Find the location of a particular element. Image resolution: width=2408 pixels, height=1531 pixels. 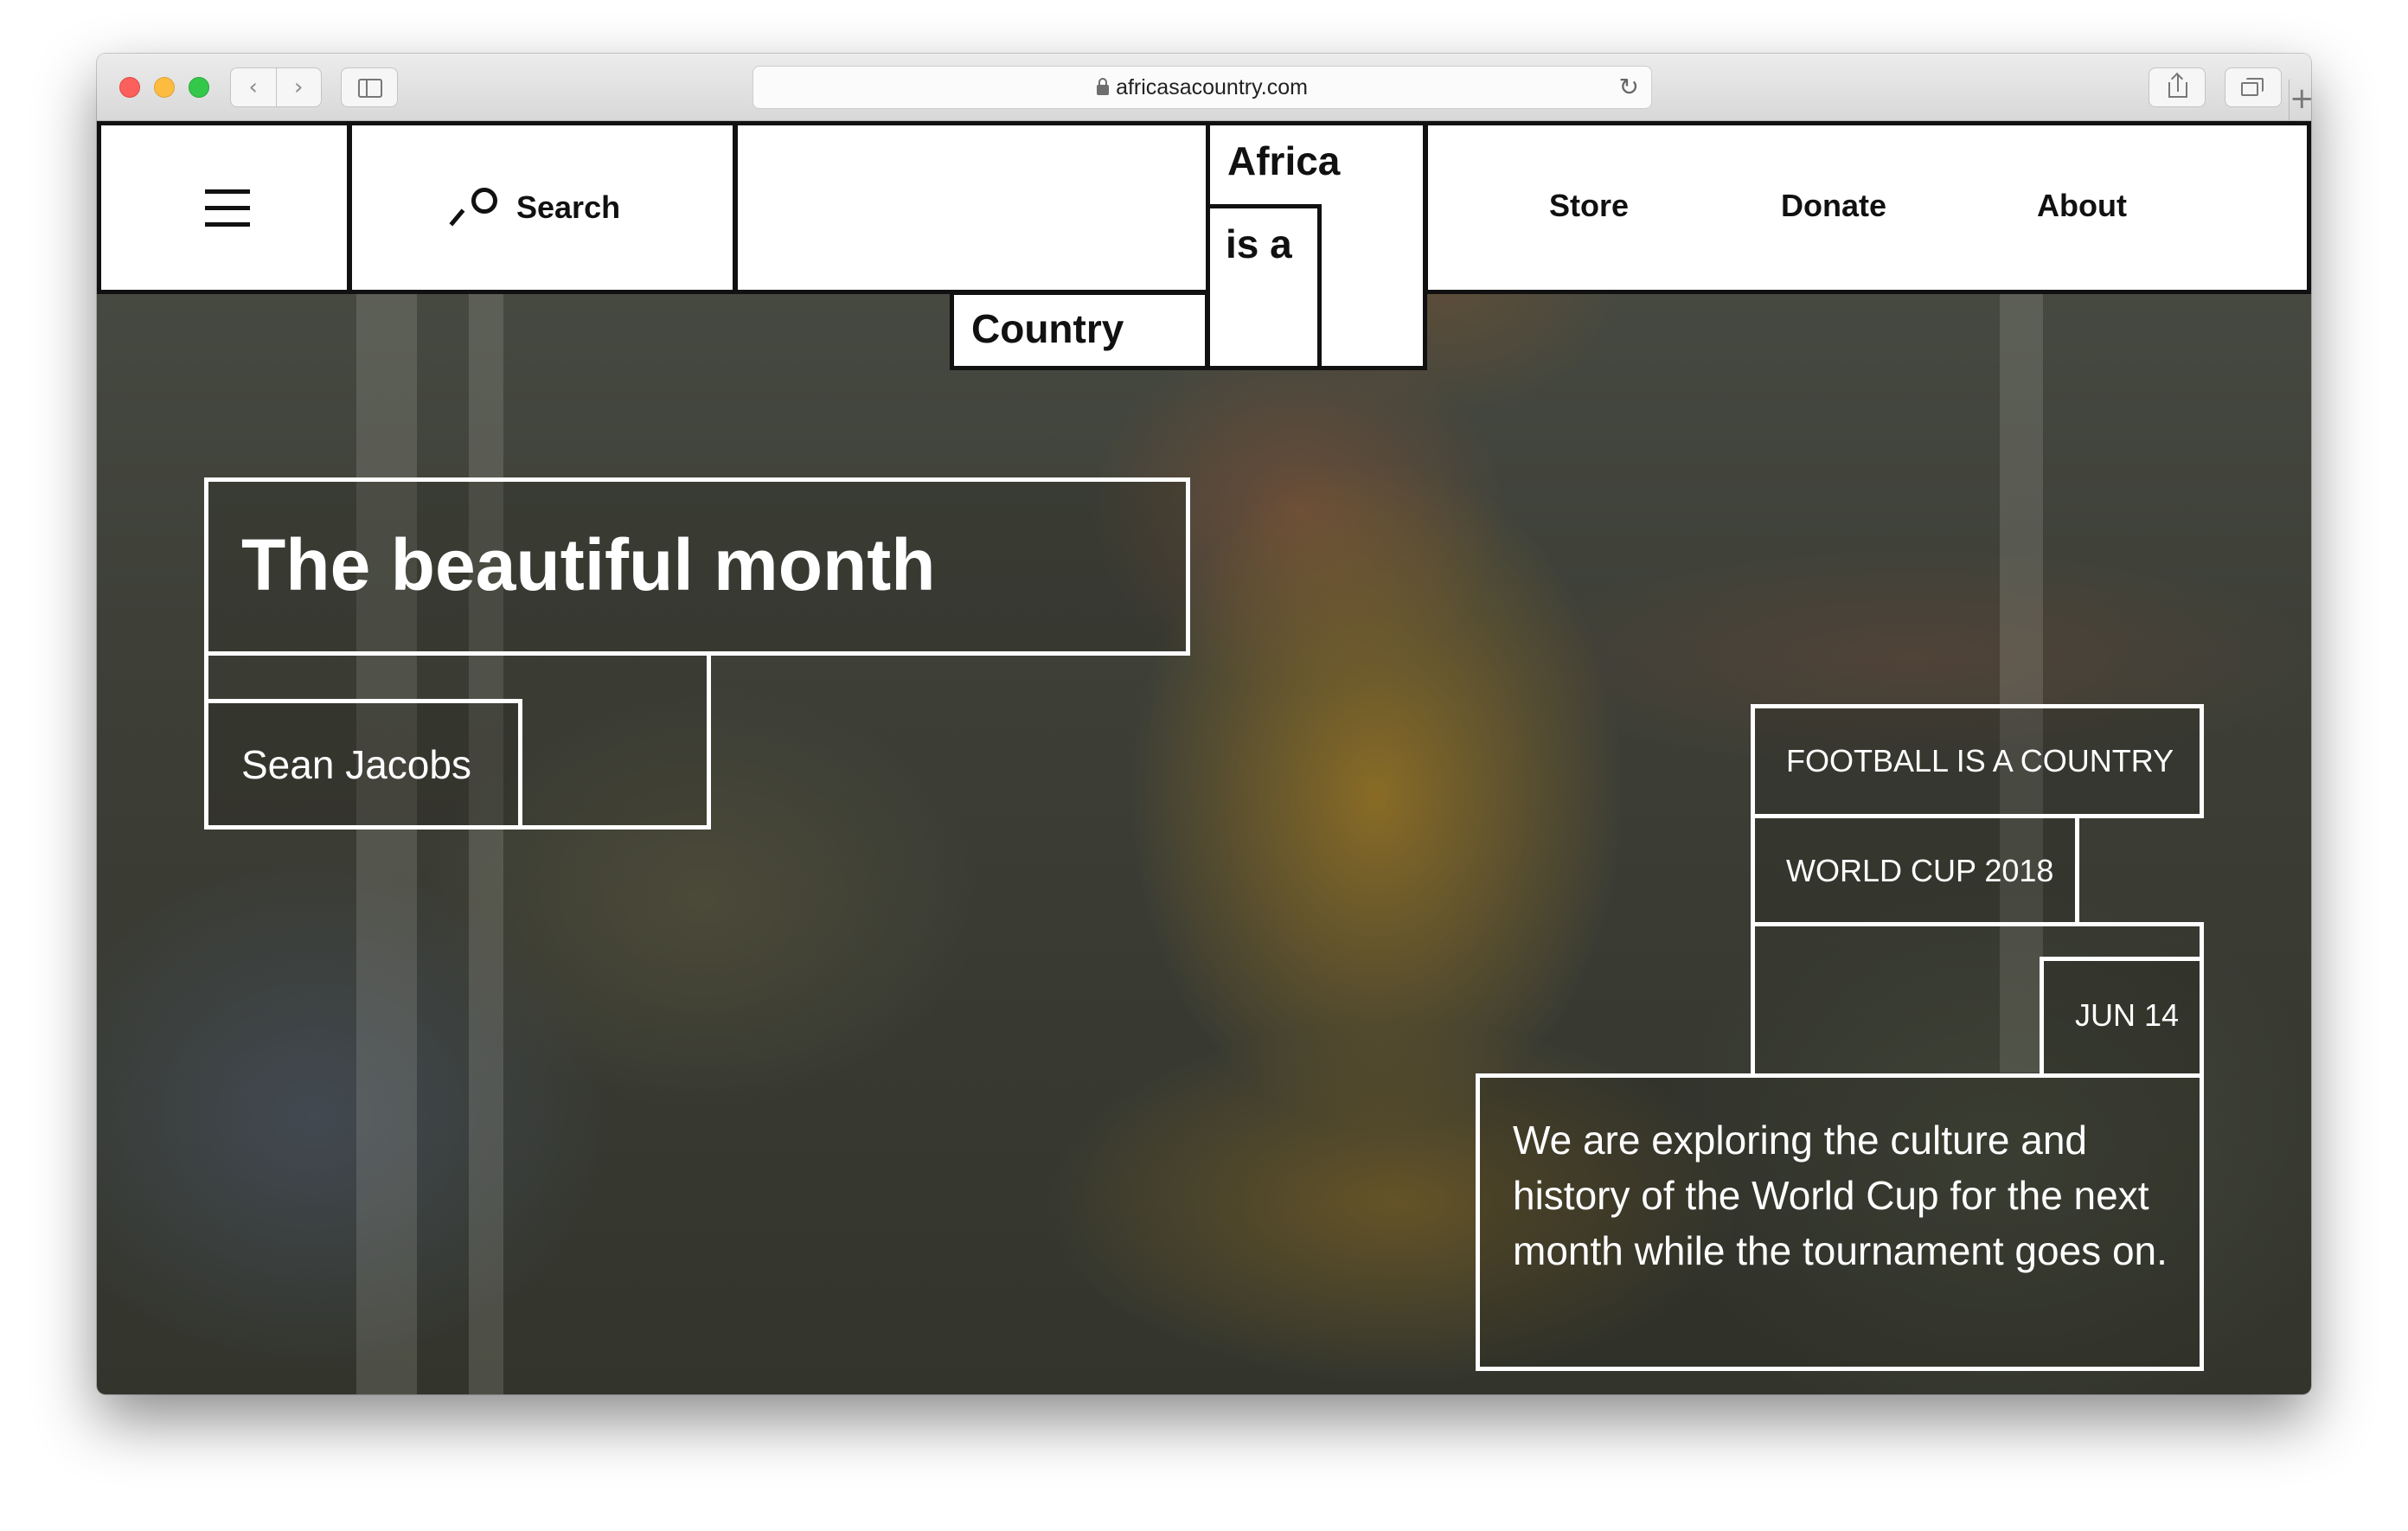

tag-world-cup-2018: WORLD CUP 2018 is located at coordinates (1915, 870).